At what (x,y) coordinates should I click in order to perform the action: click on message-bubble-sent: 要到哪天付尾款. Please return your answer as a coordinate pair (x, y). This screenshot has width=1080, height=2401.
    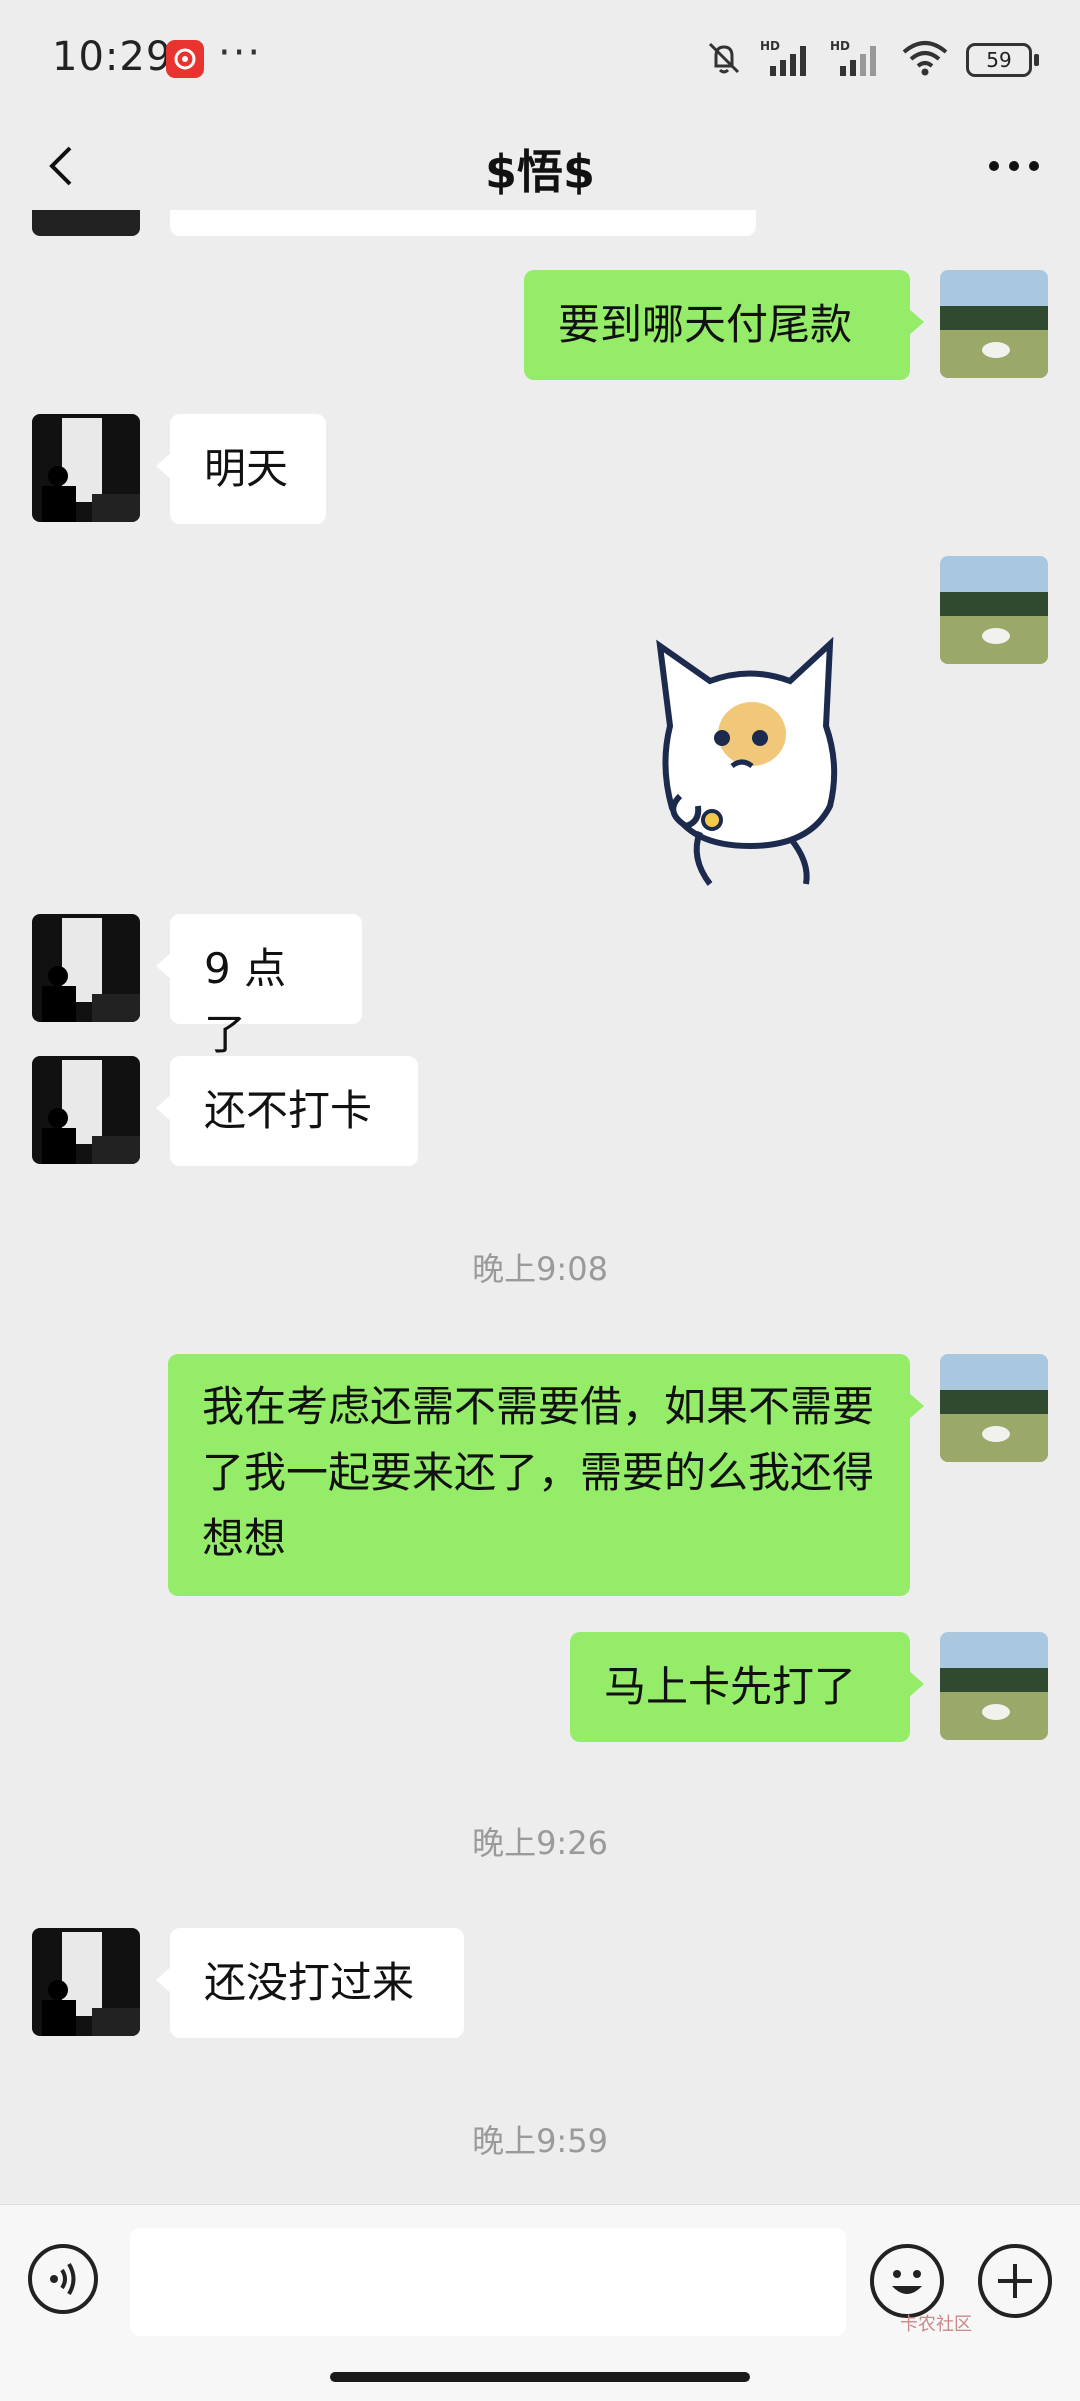
    Looking at the image, I should click on (724, 325).